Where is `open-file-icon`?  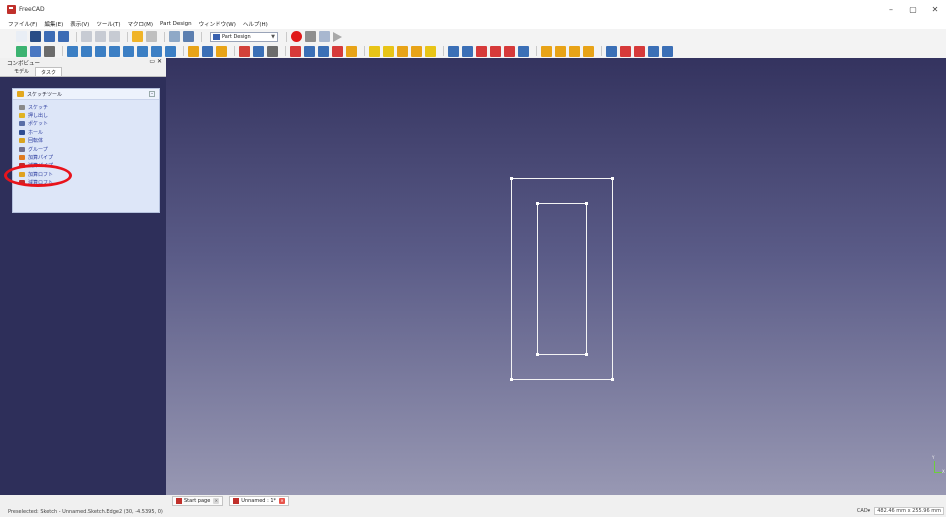
open-file-icon is located at coordinates (35, 36).